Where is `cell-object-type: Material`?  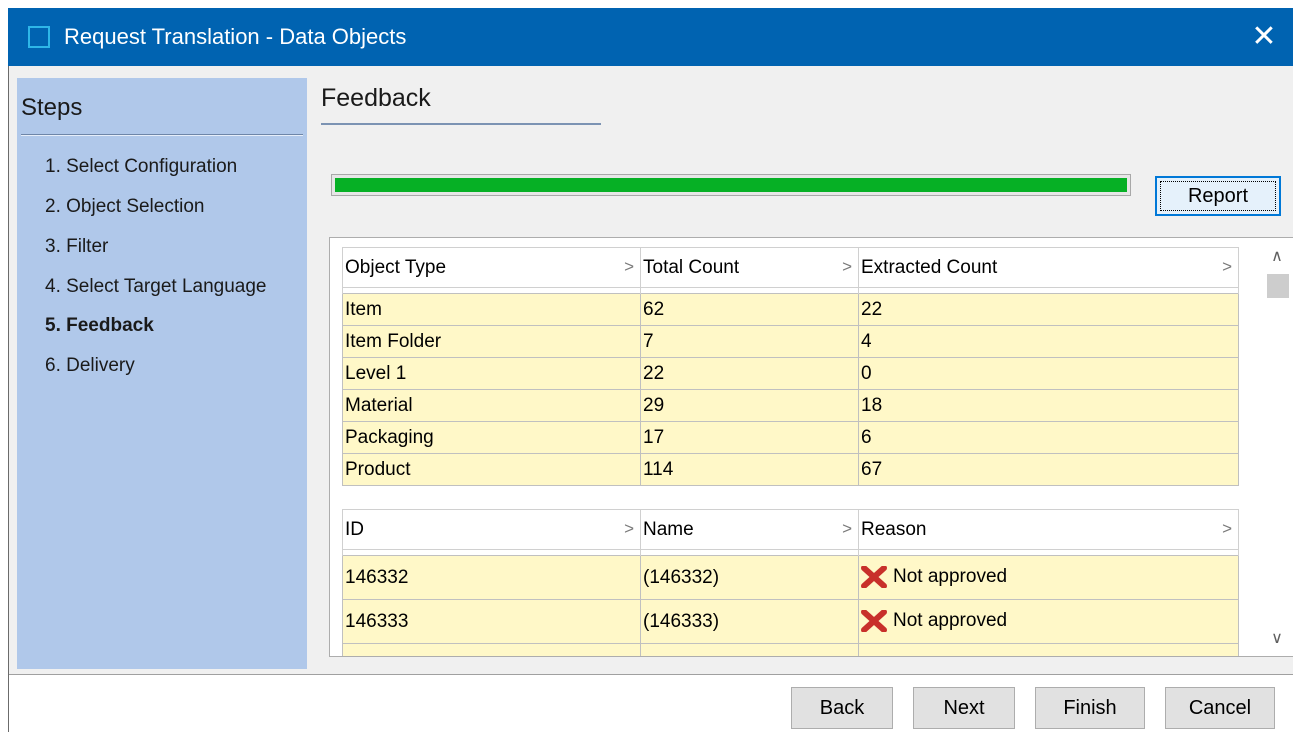 cell-object-type: Material is located at coordinates (491, 405).